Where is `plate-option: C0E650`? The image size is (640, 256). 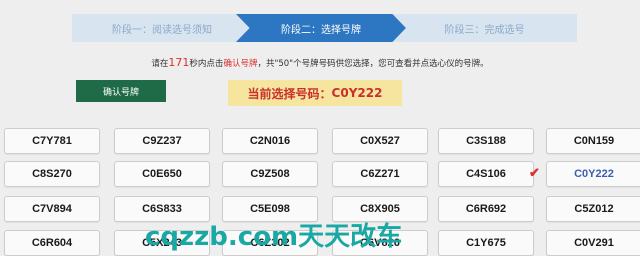
plate-option: C0E650 is located at coordinates (162, 174).